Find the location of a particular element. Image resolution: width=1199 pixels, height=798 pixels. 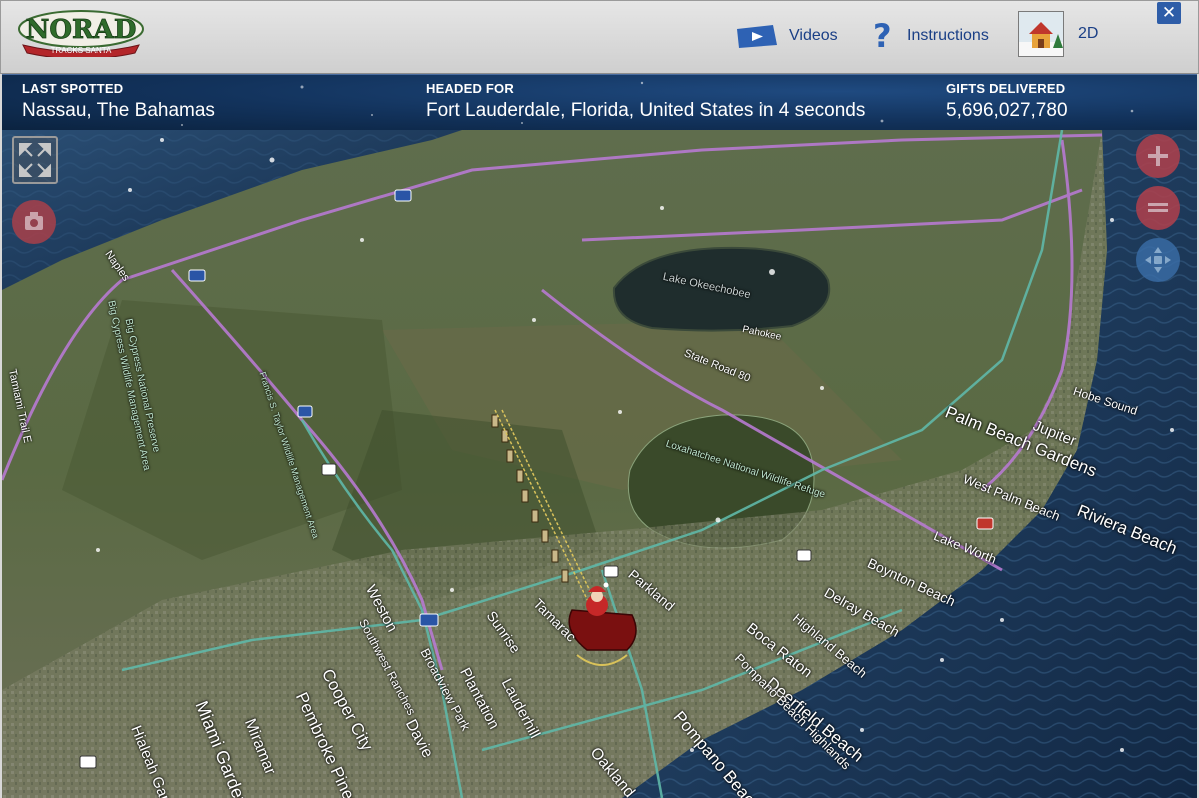

fullscreen-button is located at coordinates (35, 160).